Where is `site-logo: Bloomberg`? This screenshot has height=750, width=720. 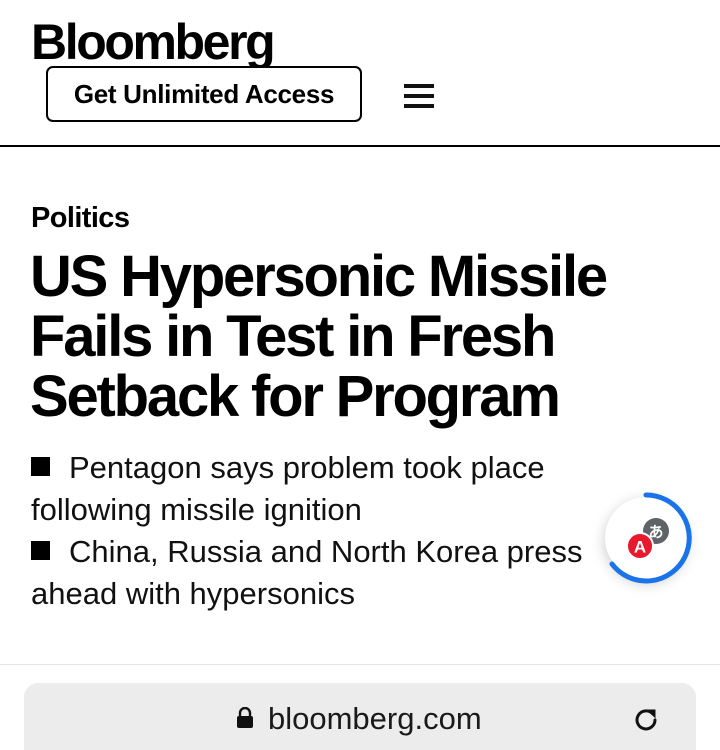
site-logo: Bloomberg is located at coordinates (153, 42).